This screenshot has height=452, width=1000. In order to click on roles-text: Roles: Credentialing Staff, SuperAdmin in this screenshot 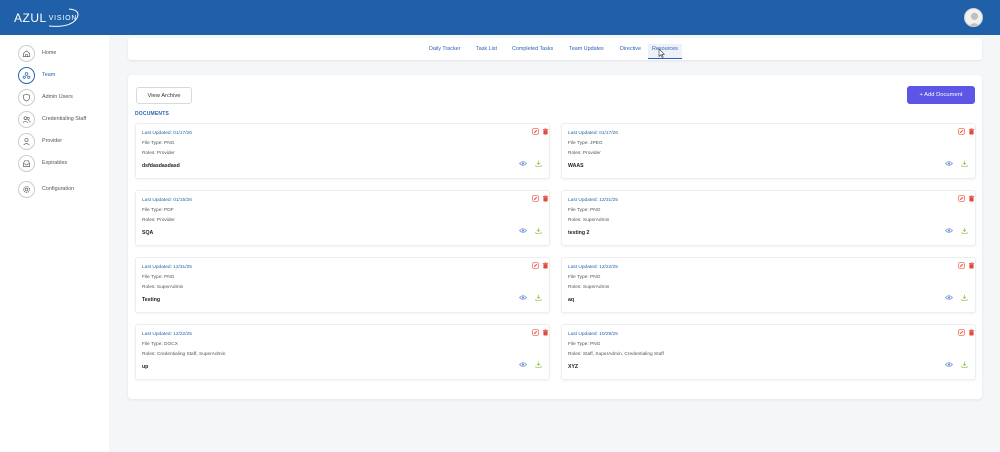, I will do `click(184, 354)`.